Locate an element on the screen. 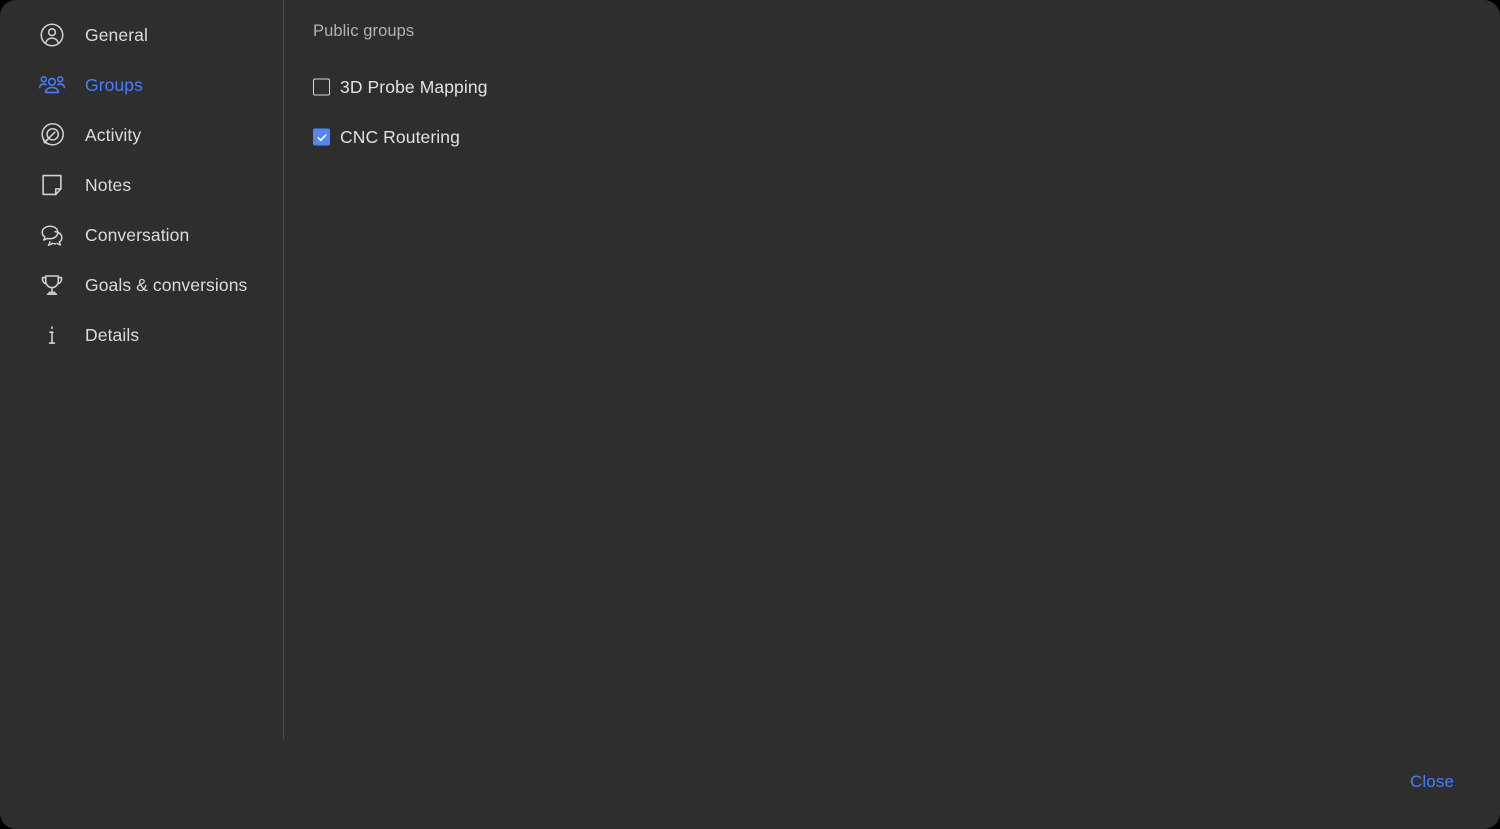 This screenshot has height=829, width=1500. note-page-icon is located at coordinates (52, 185).